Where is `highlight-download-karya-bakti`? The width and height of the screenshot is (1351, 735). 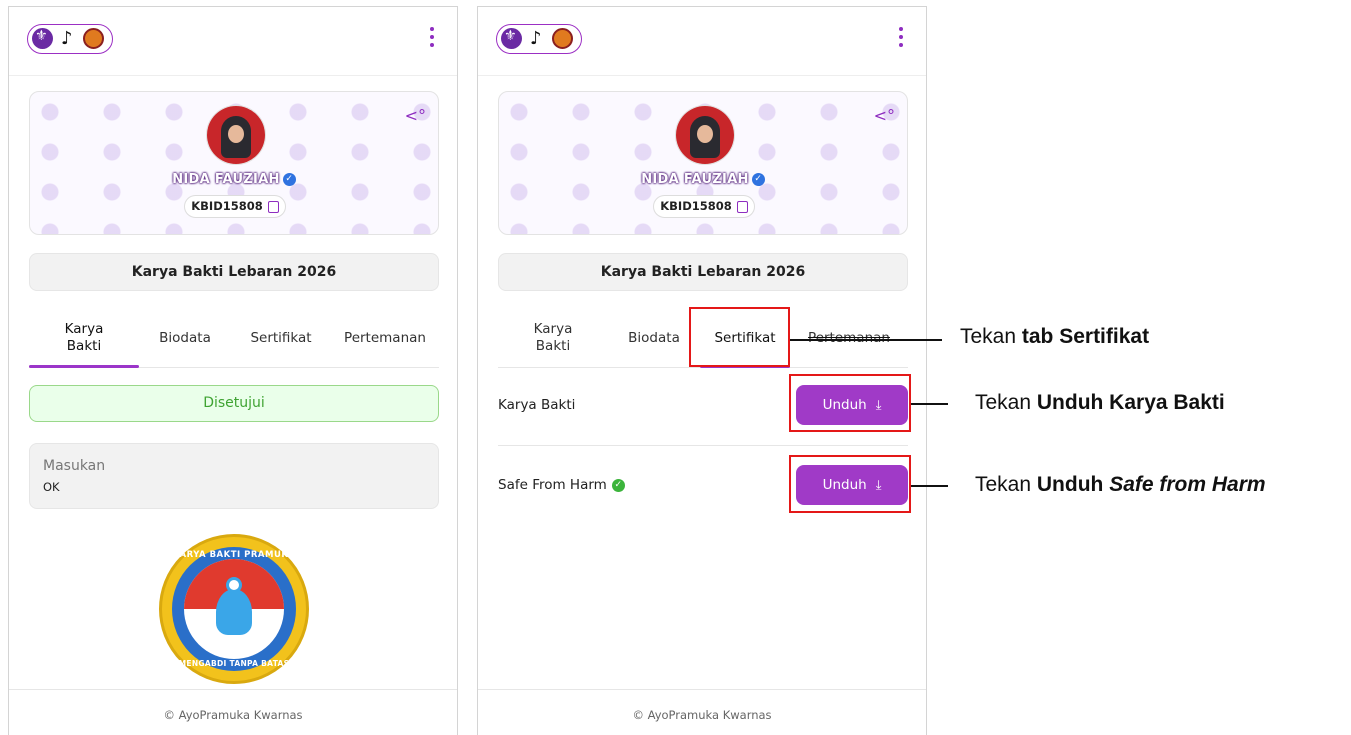 highlight-download-karya-bakti is located at coordinates (850, 403).